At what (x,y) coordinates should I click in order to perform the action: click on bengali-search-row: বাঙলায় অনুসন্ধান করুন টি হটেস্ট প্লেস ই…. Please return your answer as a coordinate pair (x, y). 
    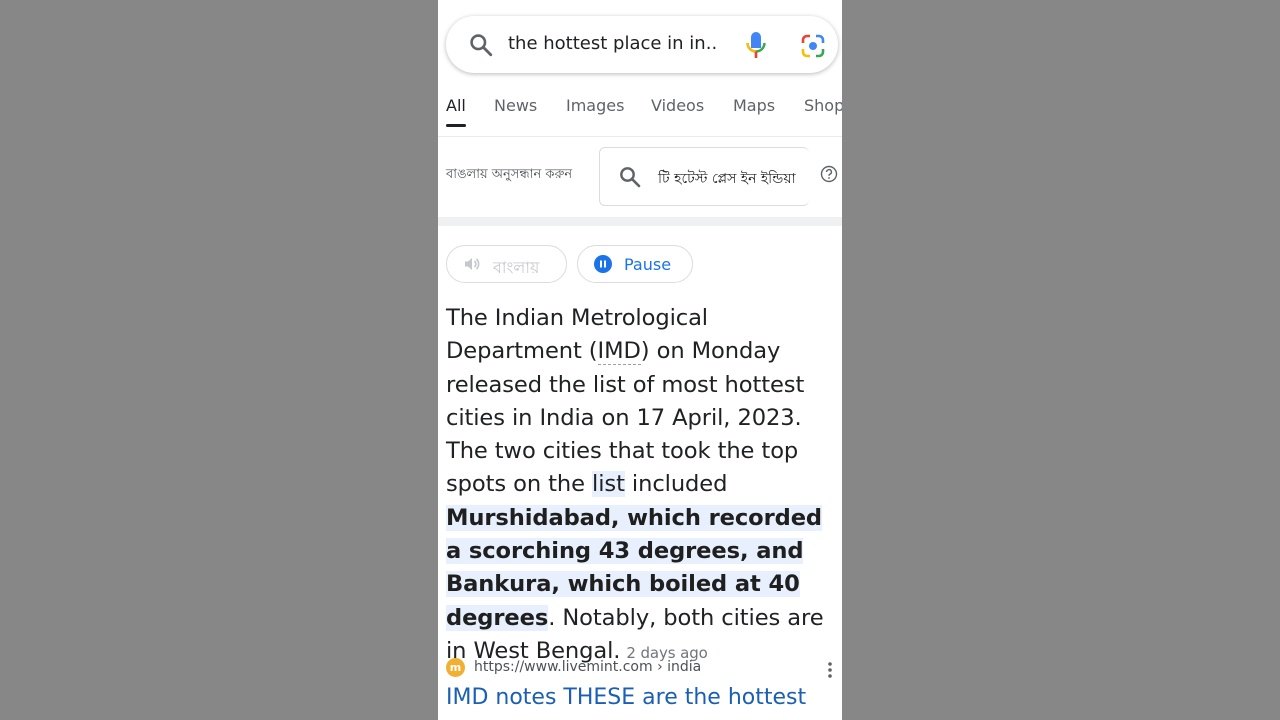
    Looking at the image, I should click on (640, 177).